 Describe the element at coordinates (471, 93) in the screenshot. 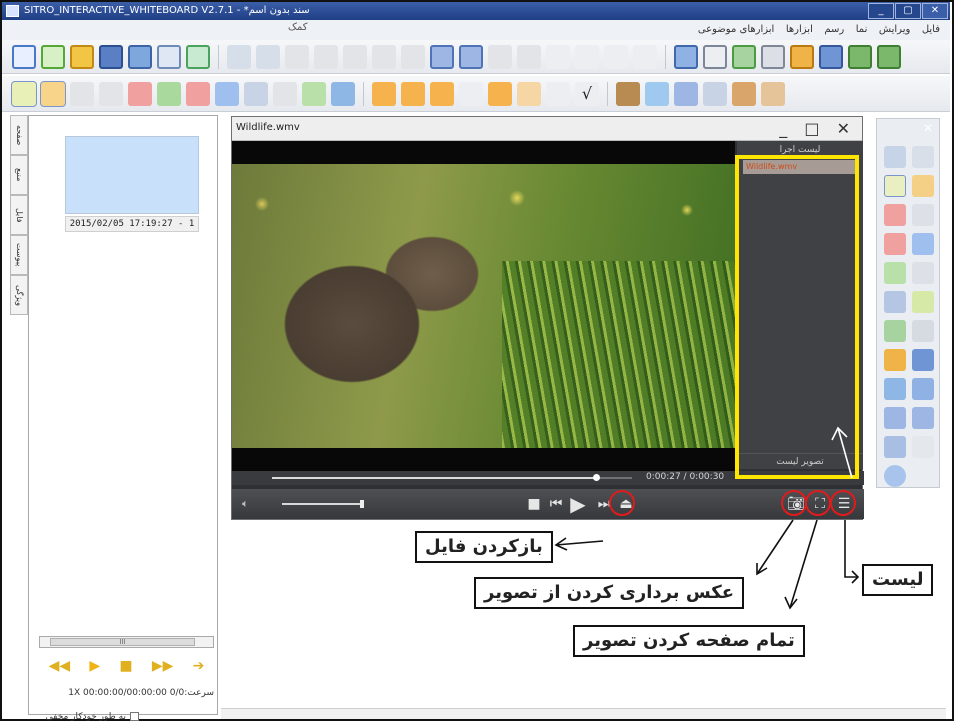

I see `compass-icon` at that location.